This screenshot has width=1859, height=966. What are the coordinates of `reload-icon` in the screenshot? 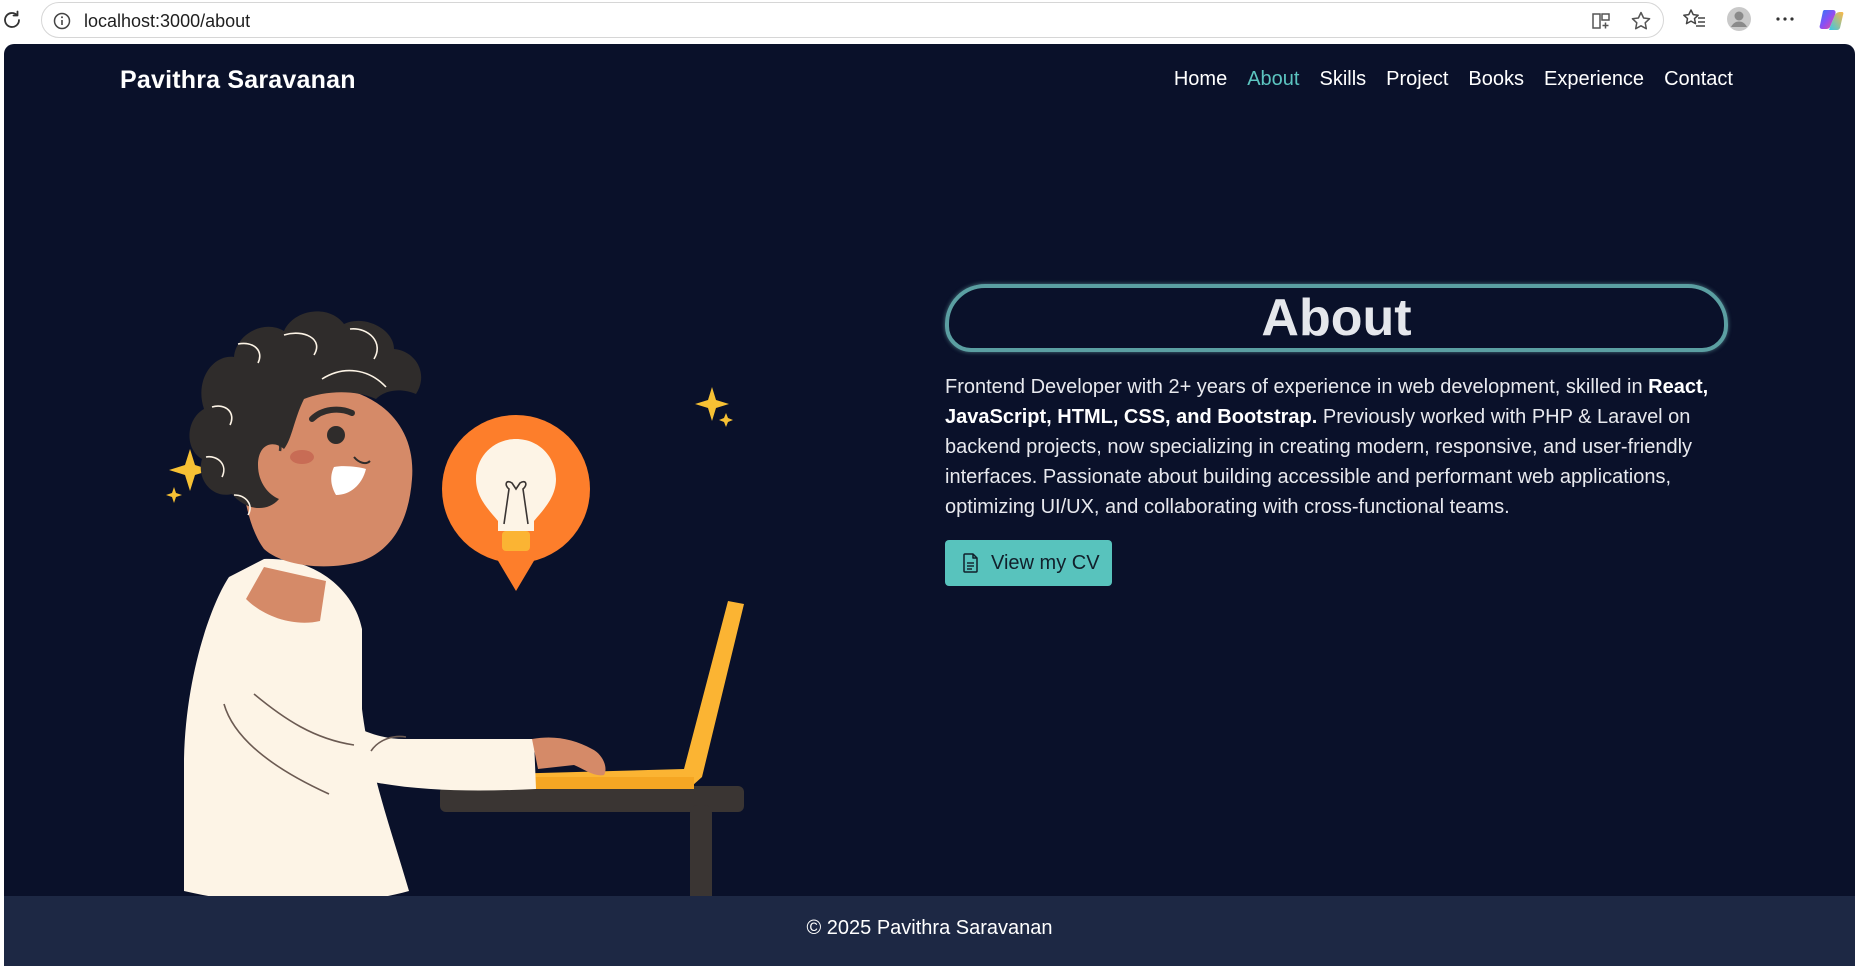 It's located at (12, 20).